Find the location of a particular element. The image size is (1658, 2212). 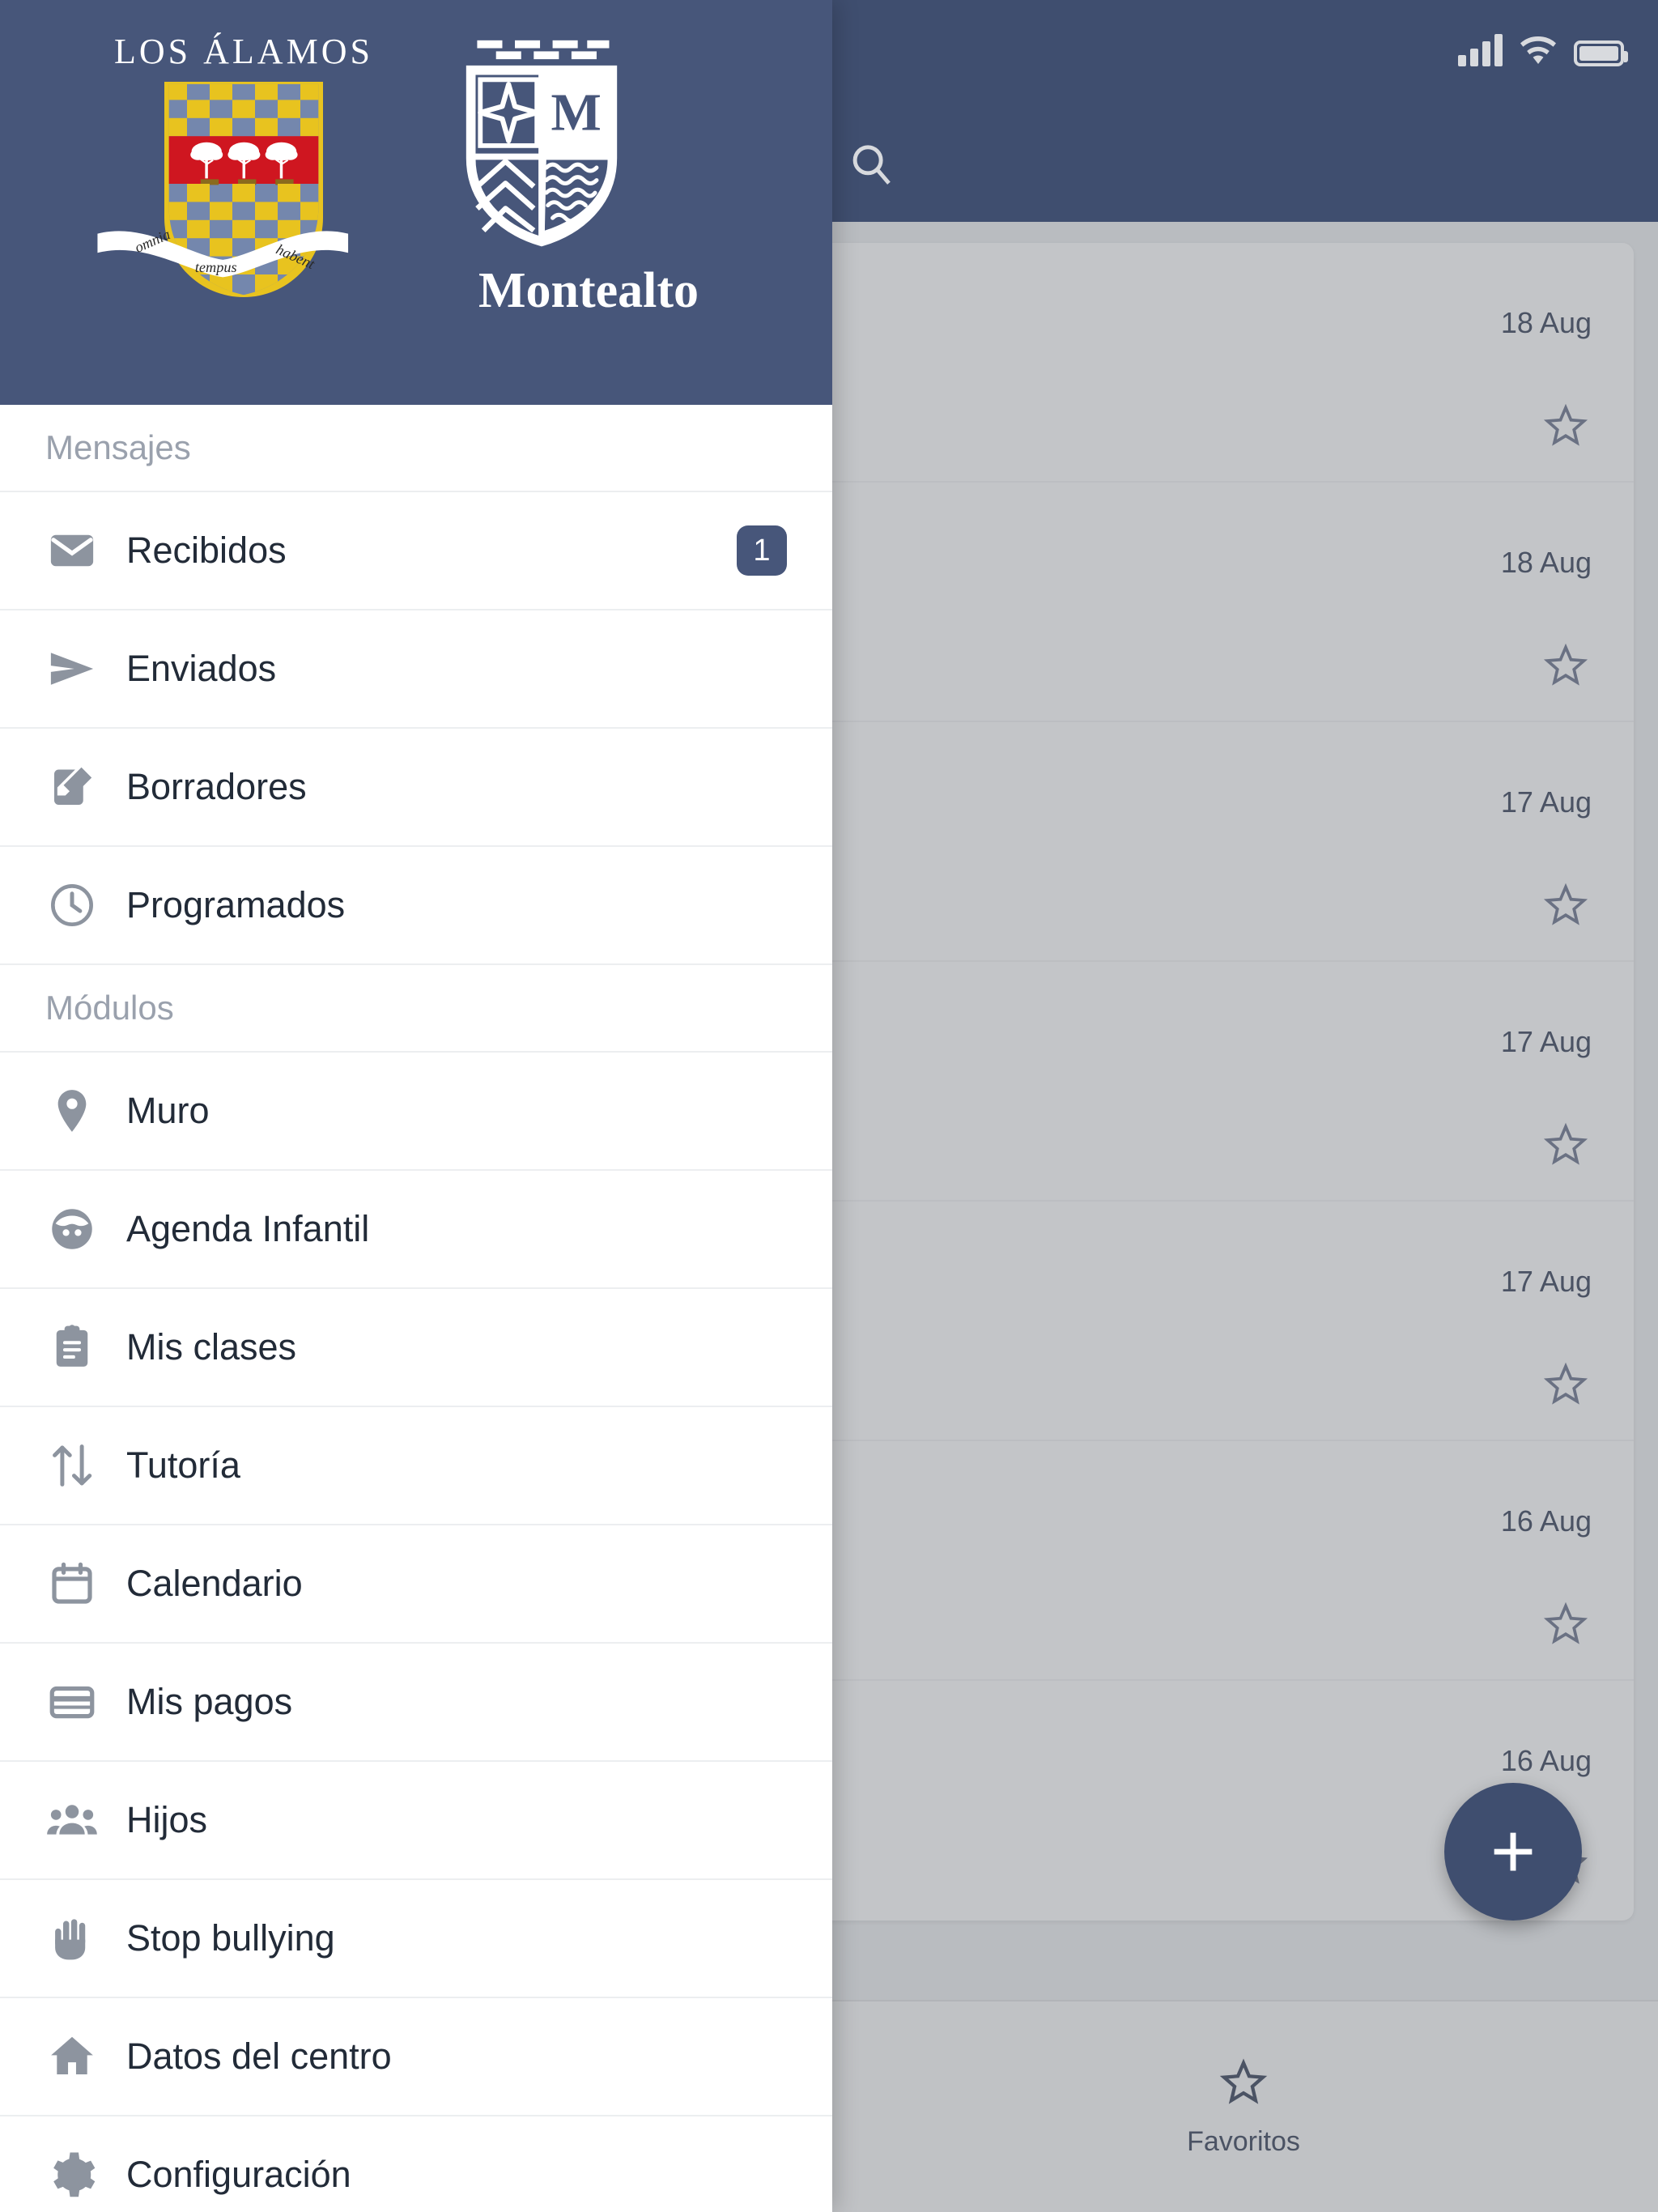

people-group-icon is located at coordinates (75, 1820).